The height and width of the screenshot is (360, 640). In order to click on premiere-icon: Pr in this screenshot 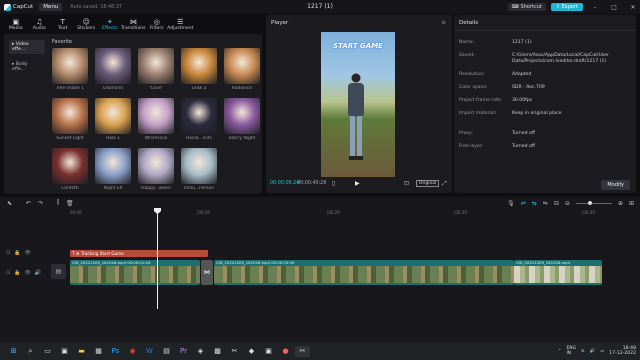, I will do `click(183, 351)`.